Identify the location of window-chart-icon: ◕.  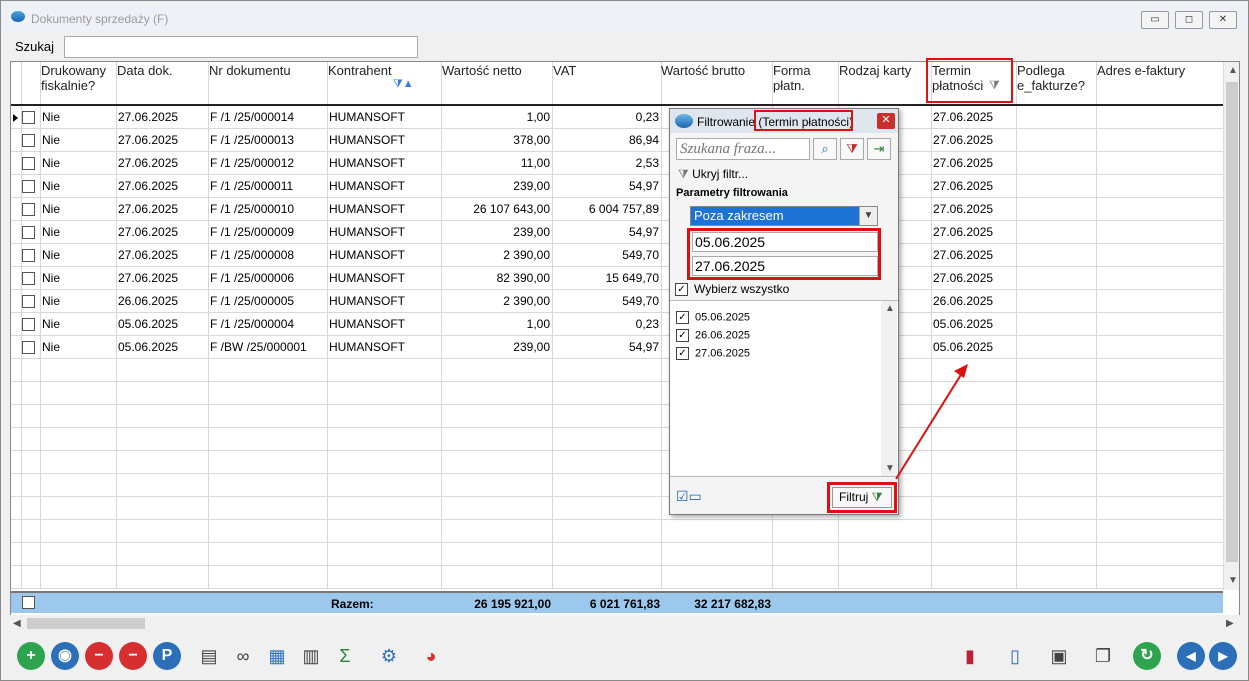
(431, 656).